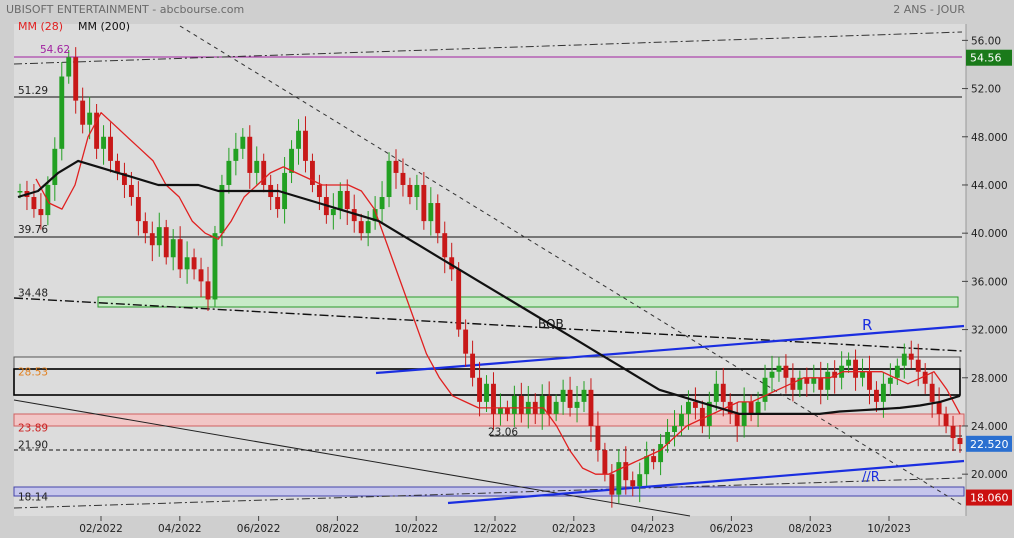 This screenshot has height=538, width=1014. I want to click on level-label: 54.62, so click(55, 50).